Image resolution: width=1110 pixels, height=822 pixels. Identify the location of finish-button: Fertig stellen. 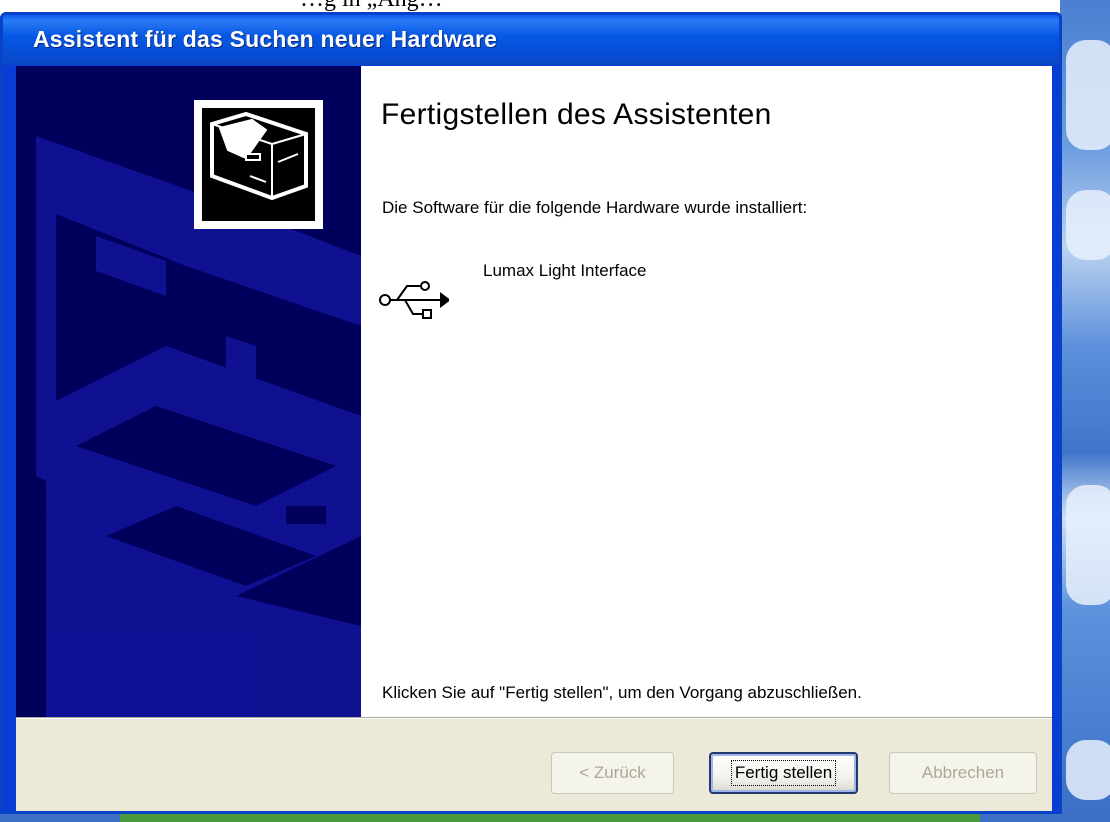
(783, 773).